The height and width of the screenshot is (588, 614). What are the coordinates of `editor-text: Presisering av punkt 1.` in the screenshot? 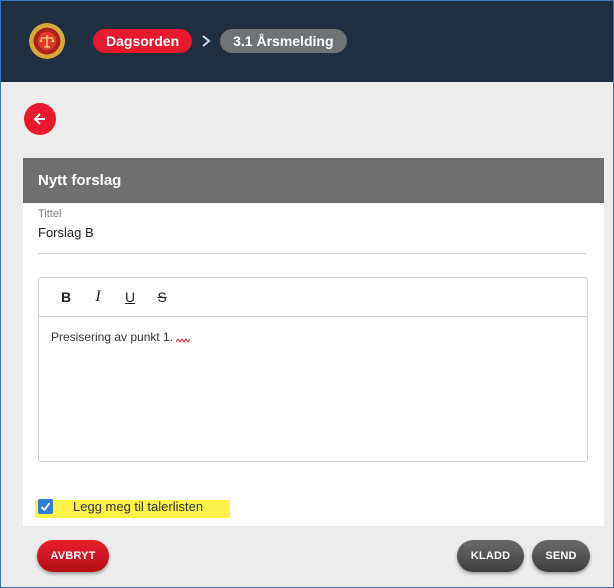 It's located at (112, 337).